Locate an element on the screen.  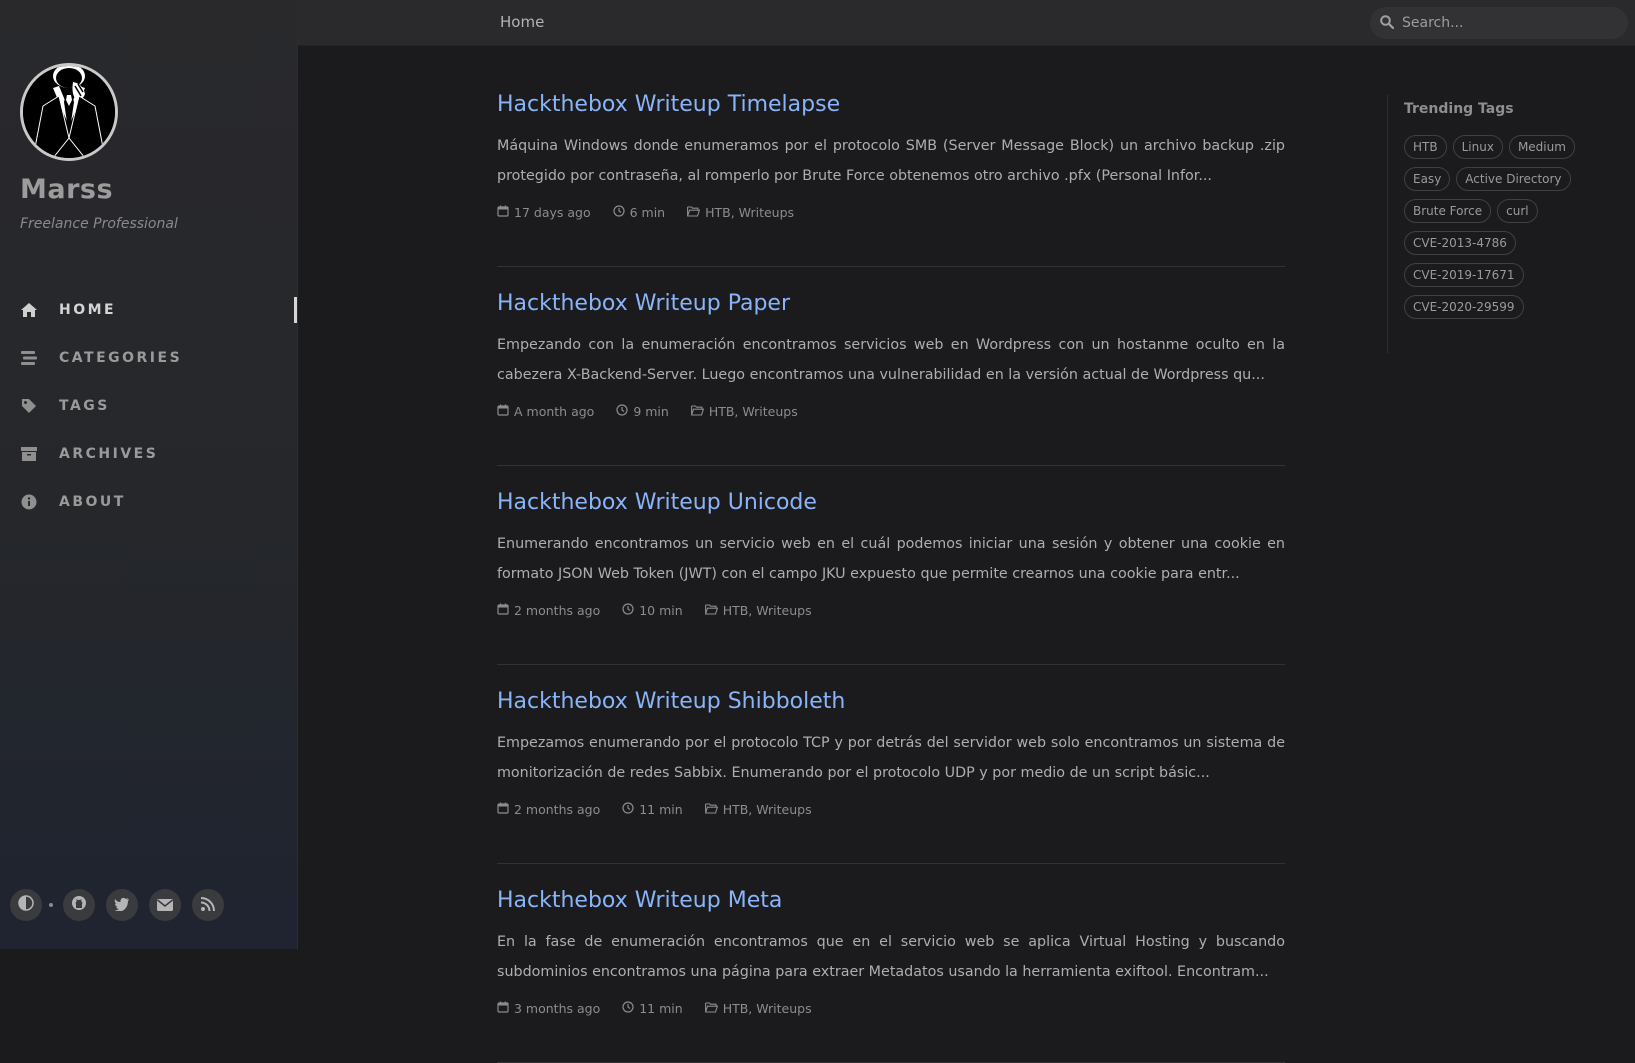
post-title: Hackthebox Writeup Paper is located at coordinates (643, 303).